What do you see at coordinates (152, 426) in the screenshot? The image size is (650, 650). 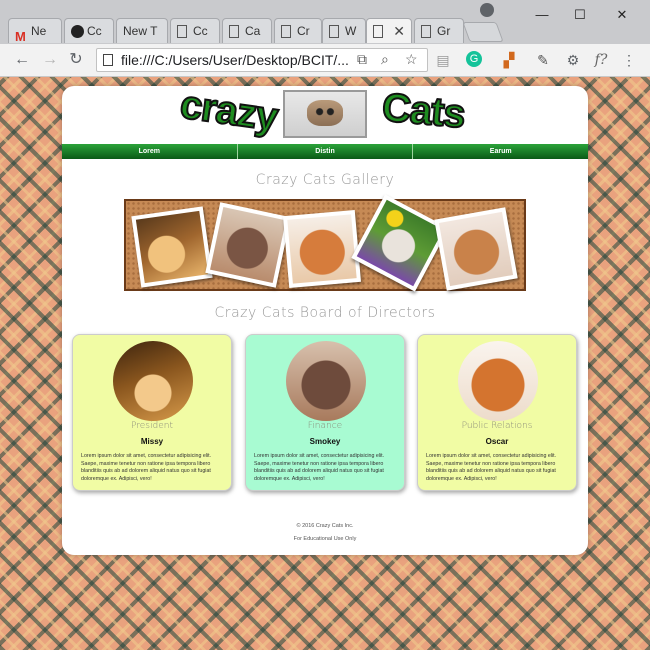 I see `director-role: President` at bounding box center [152, 426].